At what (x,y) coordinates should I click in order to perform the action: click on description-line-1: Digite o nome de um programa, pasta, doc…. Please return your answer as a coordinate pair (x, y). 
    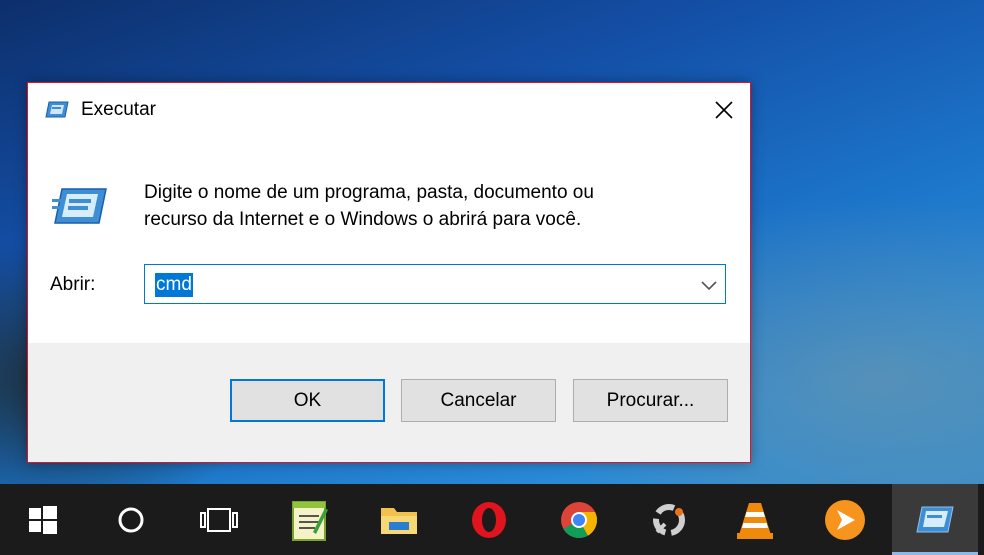
    Looking at the image, I should click on (369, 192).